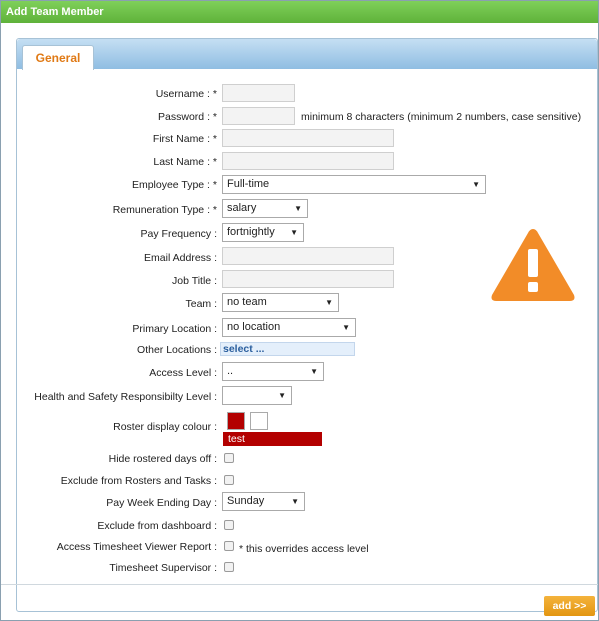 This screenshot has width=599, height=621. What do you see at coordinates (569, 606) in the screenshot?
I see `add-button: add >>` at bounding box center [569, 606].